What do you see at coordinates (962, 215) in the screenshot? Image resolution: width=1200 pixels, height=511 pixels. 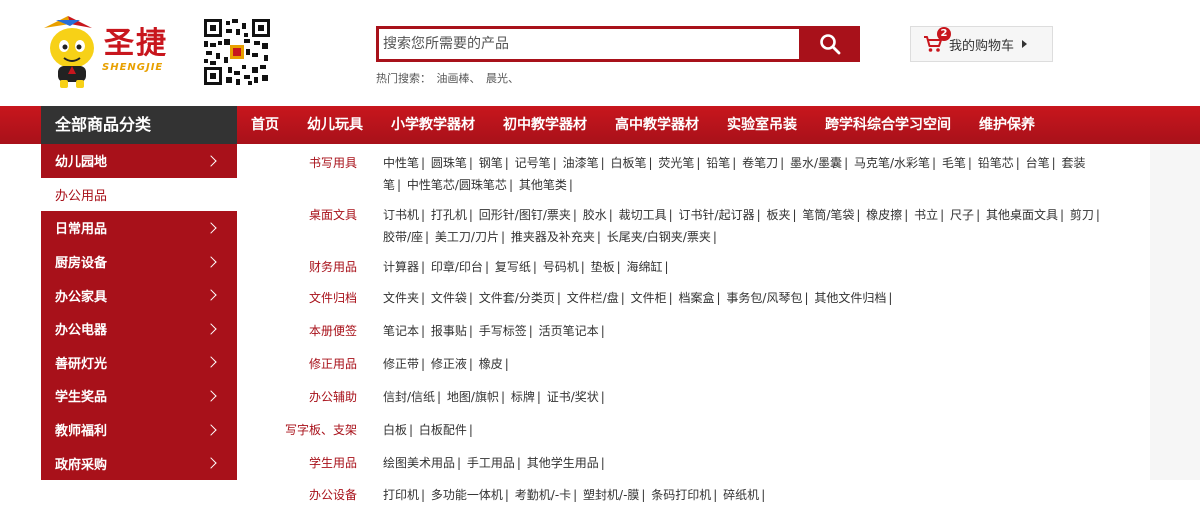 I see `subcategory-link: 尺子` at bounding box center [962, 215].